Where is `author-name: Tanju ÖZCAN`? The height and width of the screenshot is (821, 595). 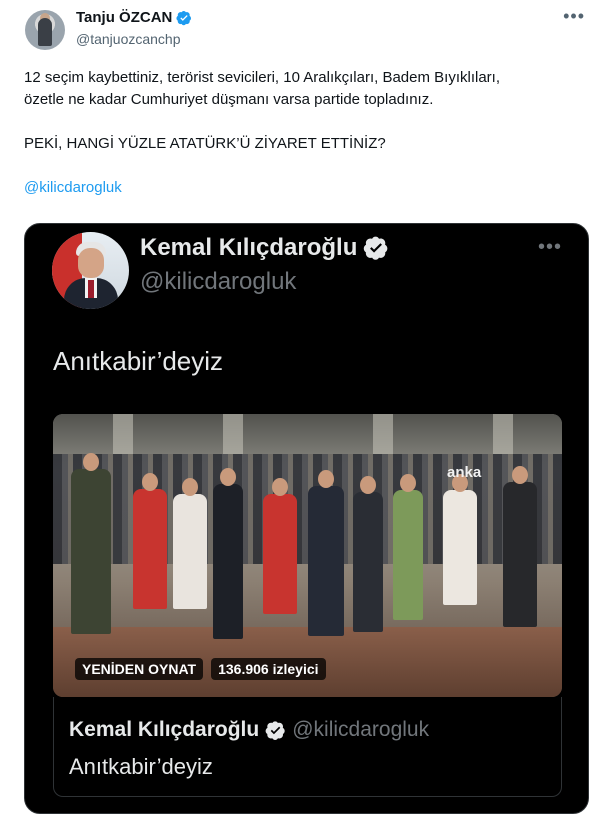 author-name: Tanju ÖZCAN is located at coordinates (124, 17).